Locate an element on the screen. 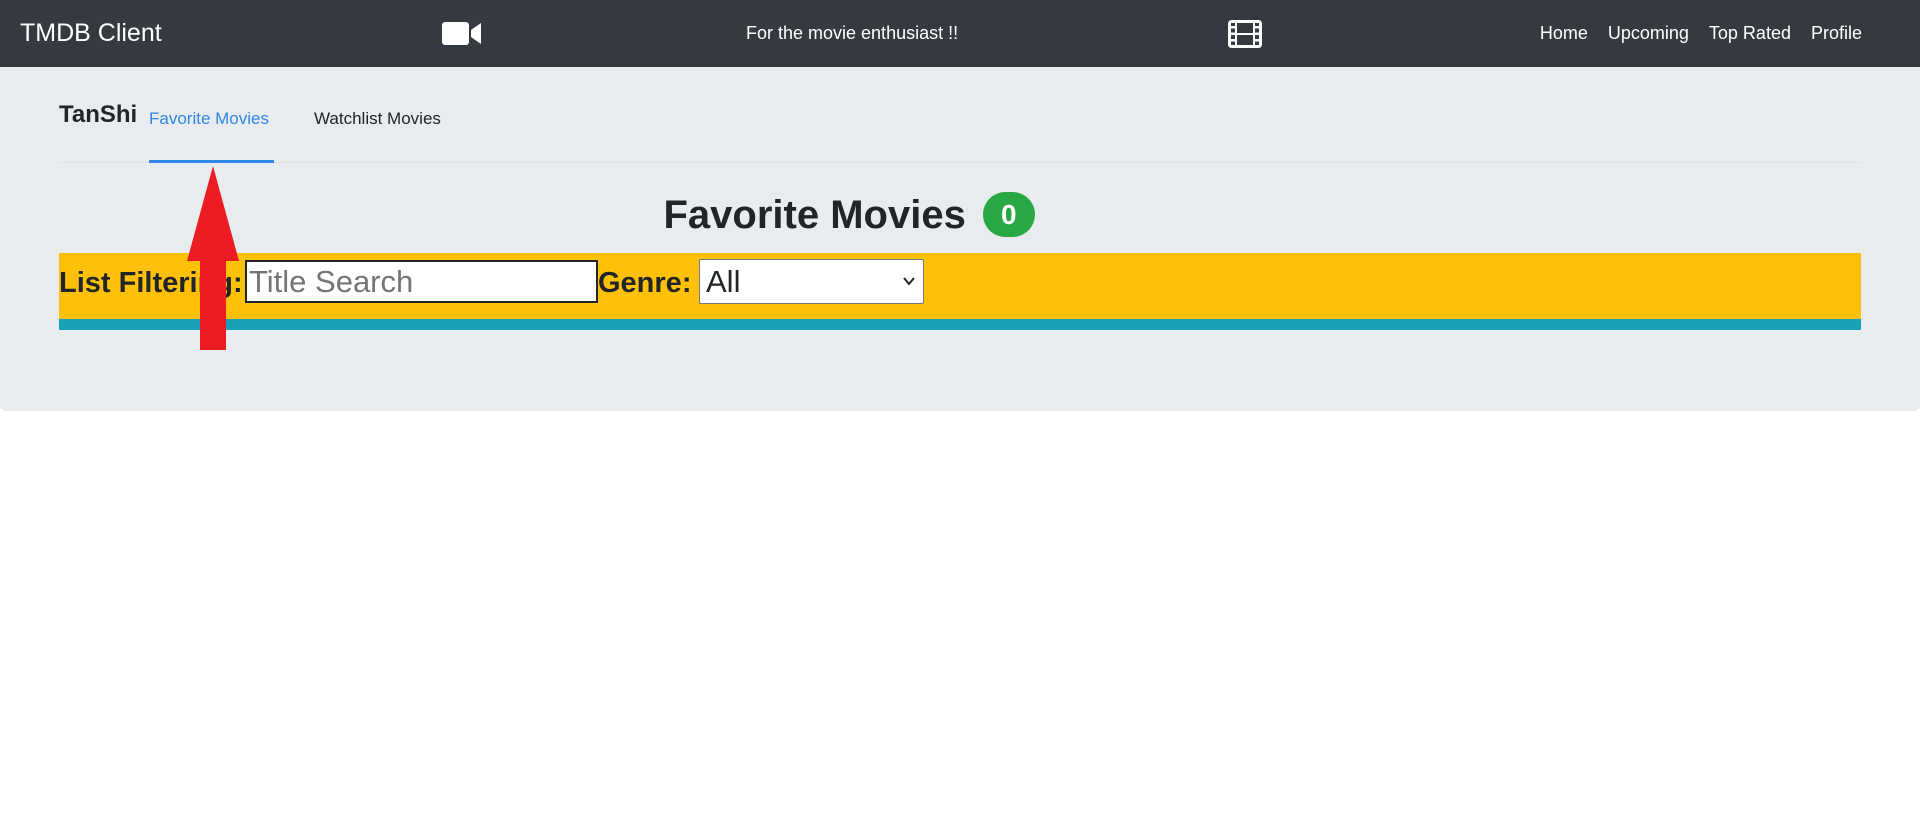  genre-selected-value: All is located at coordinates (723, 281).